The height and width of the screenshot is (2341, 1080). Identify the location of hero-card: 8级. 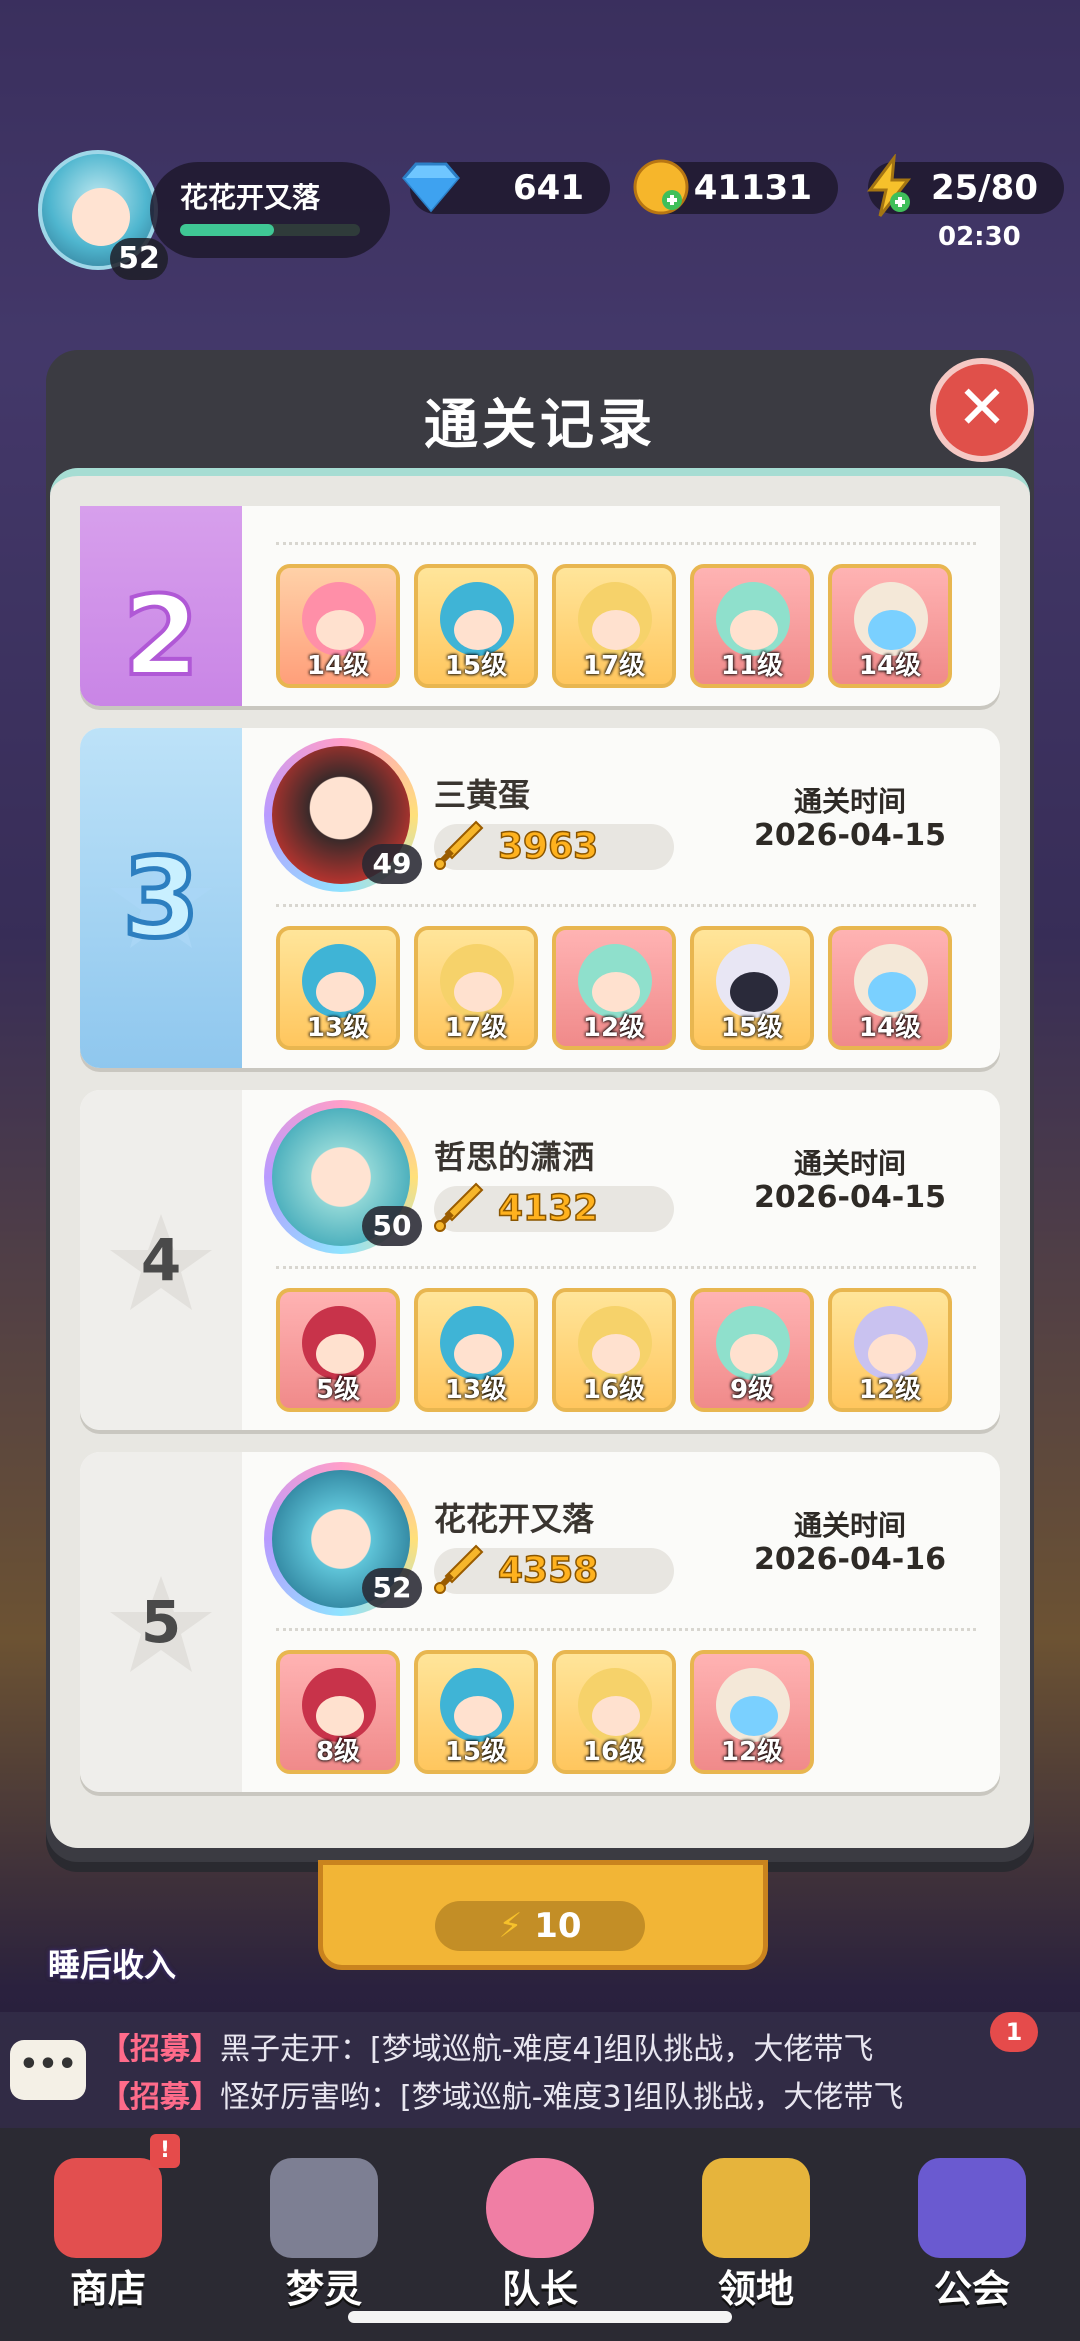
(338, 1712).